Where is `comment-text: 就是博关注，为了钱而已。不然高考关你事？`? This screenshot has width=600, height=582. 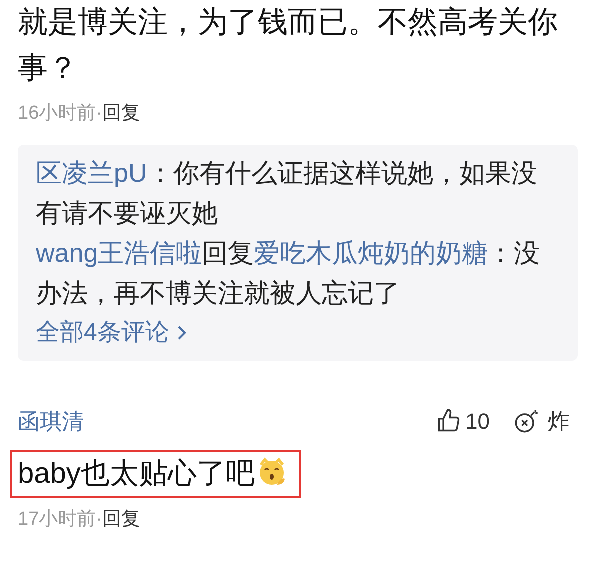 comment-text: 就是博关注，为了钱而已。不然高考关你事？ is located at coordinates (288, 46).